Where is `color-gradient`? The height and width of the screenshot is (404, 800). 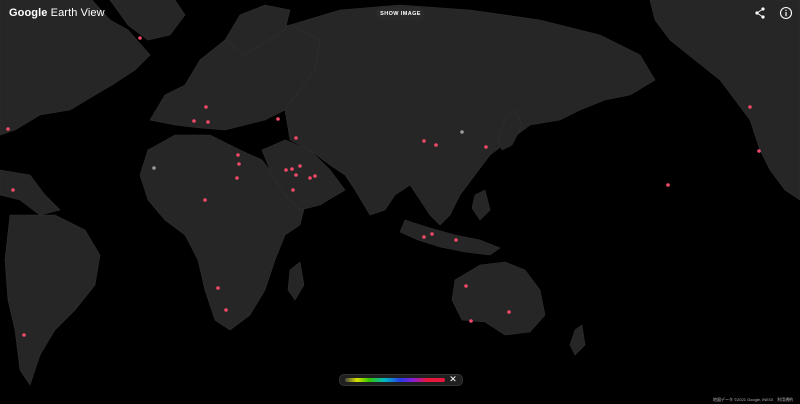
color-gradient is located at coordinates (395, 380).